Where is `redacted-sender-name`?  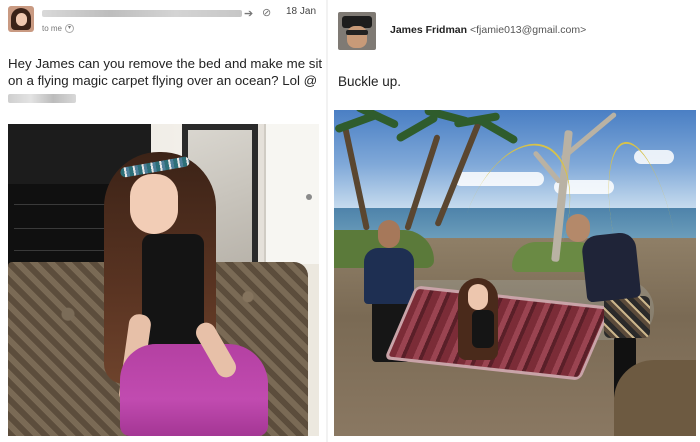 redacted-sender-name is located at coordinates (142, 13).